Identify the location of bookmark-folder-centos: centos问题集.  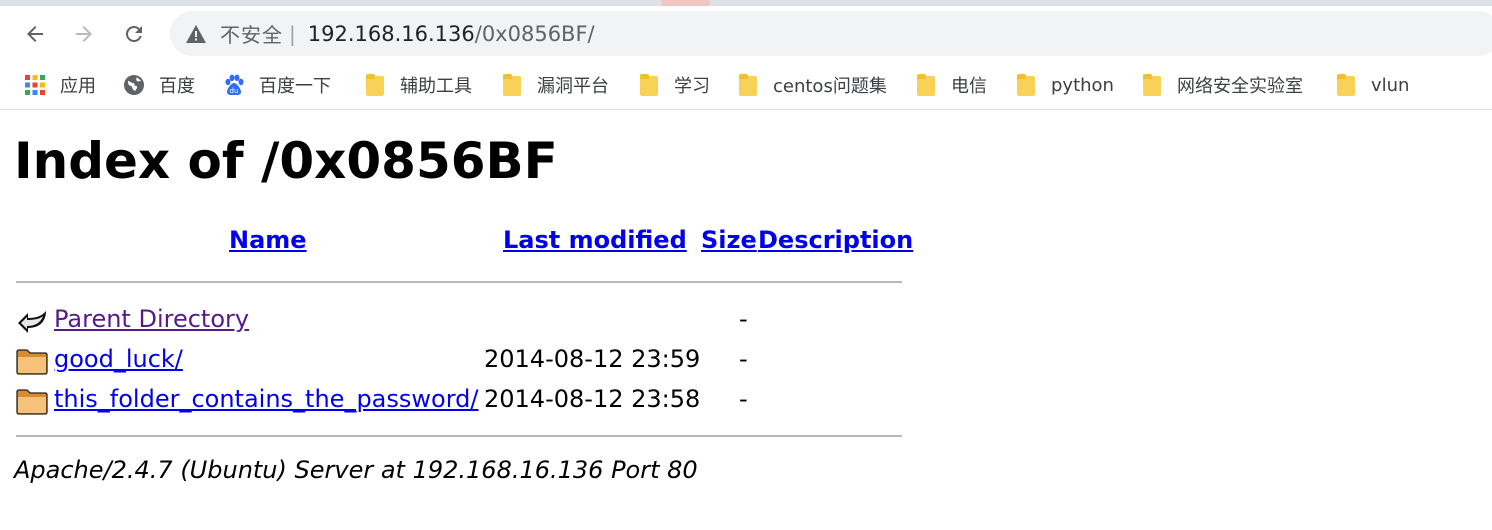
(812, 85).